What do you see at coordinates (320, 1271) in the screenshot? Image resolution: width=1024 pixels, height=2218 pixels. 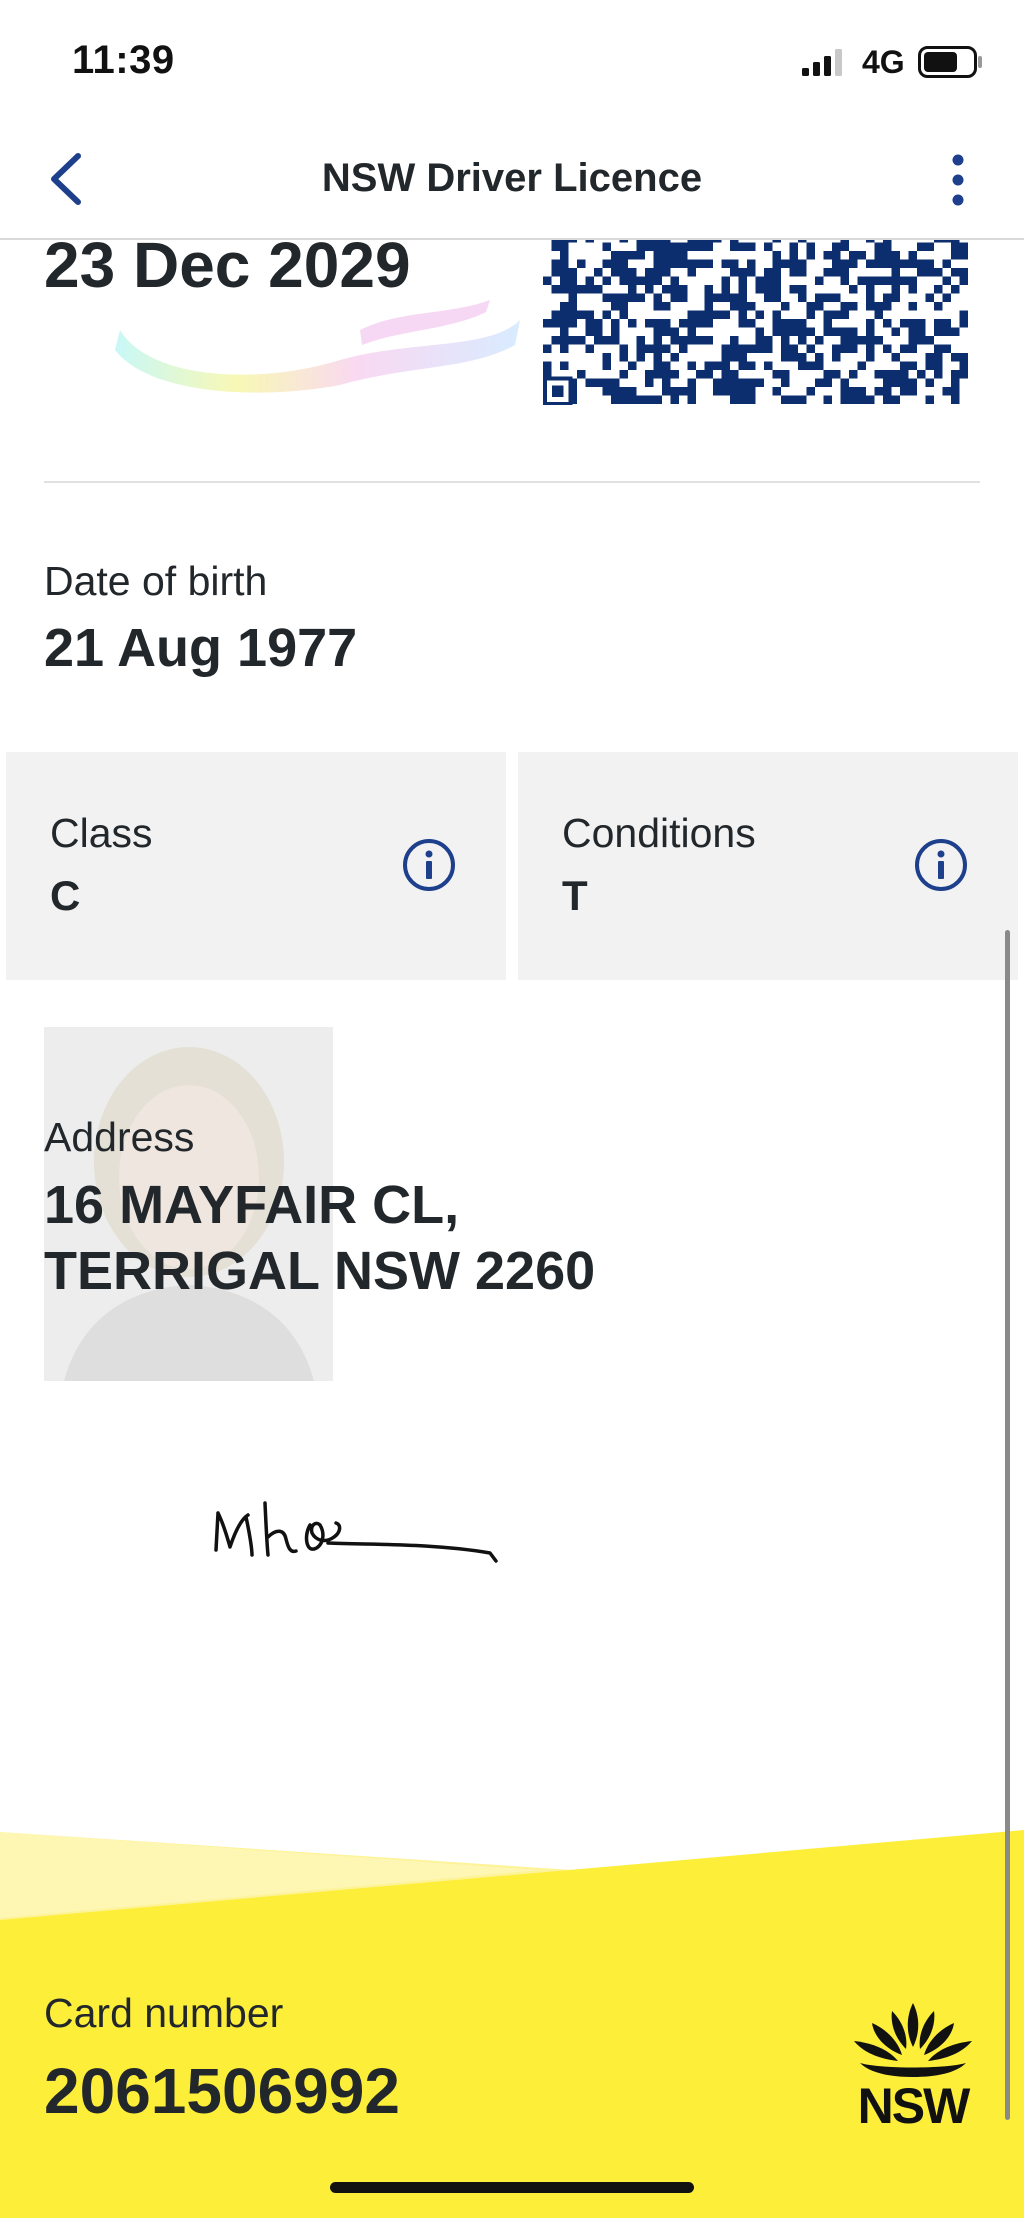 I see `address-line-2: TERRIGAL NSW 2260` at bounding box center [320, 1271].